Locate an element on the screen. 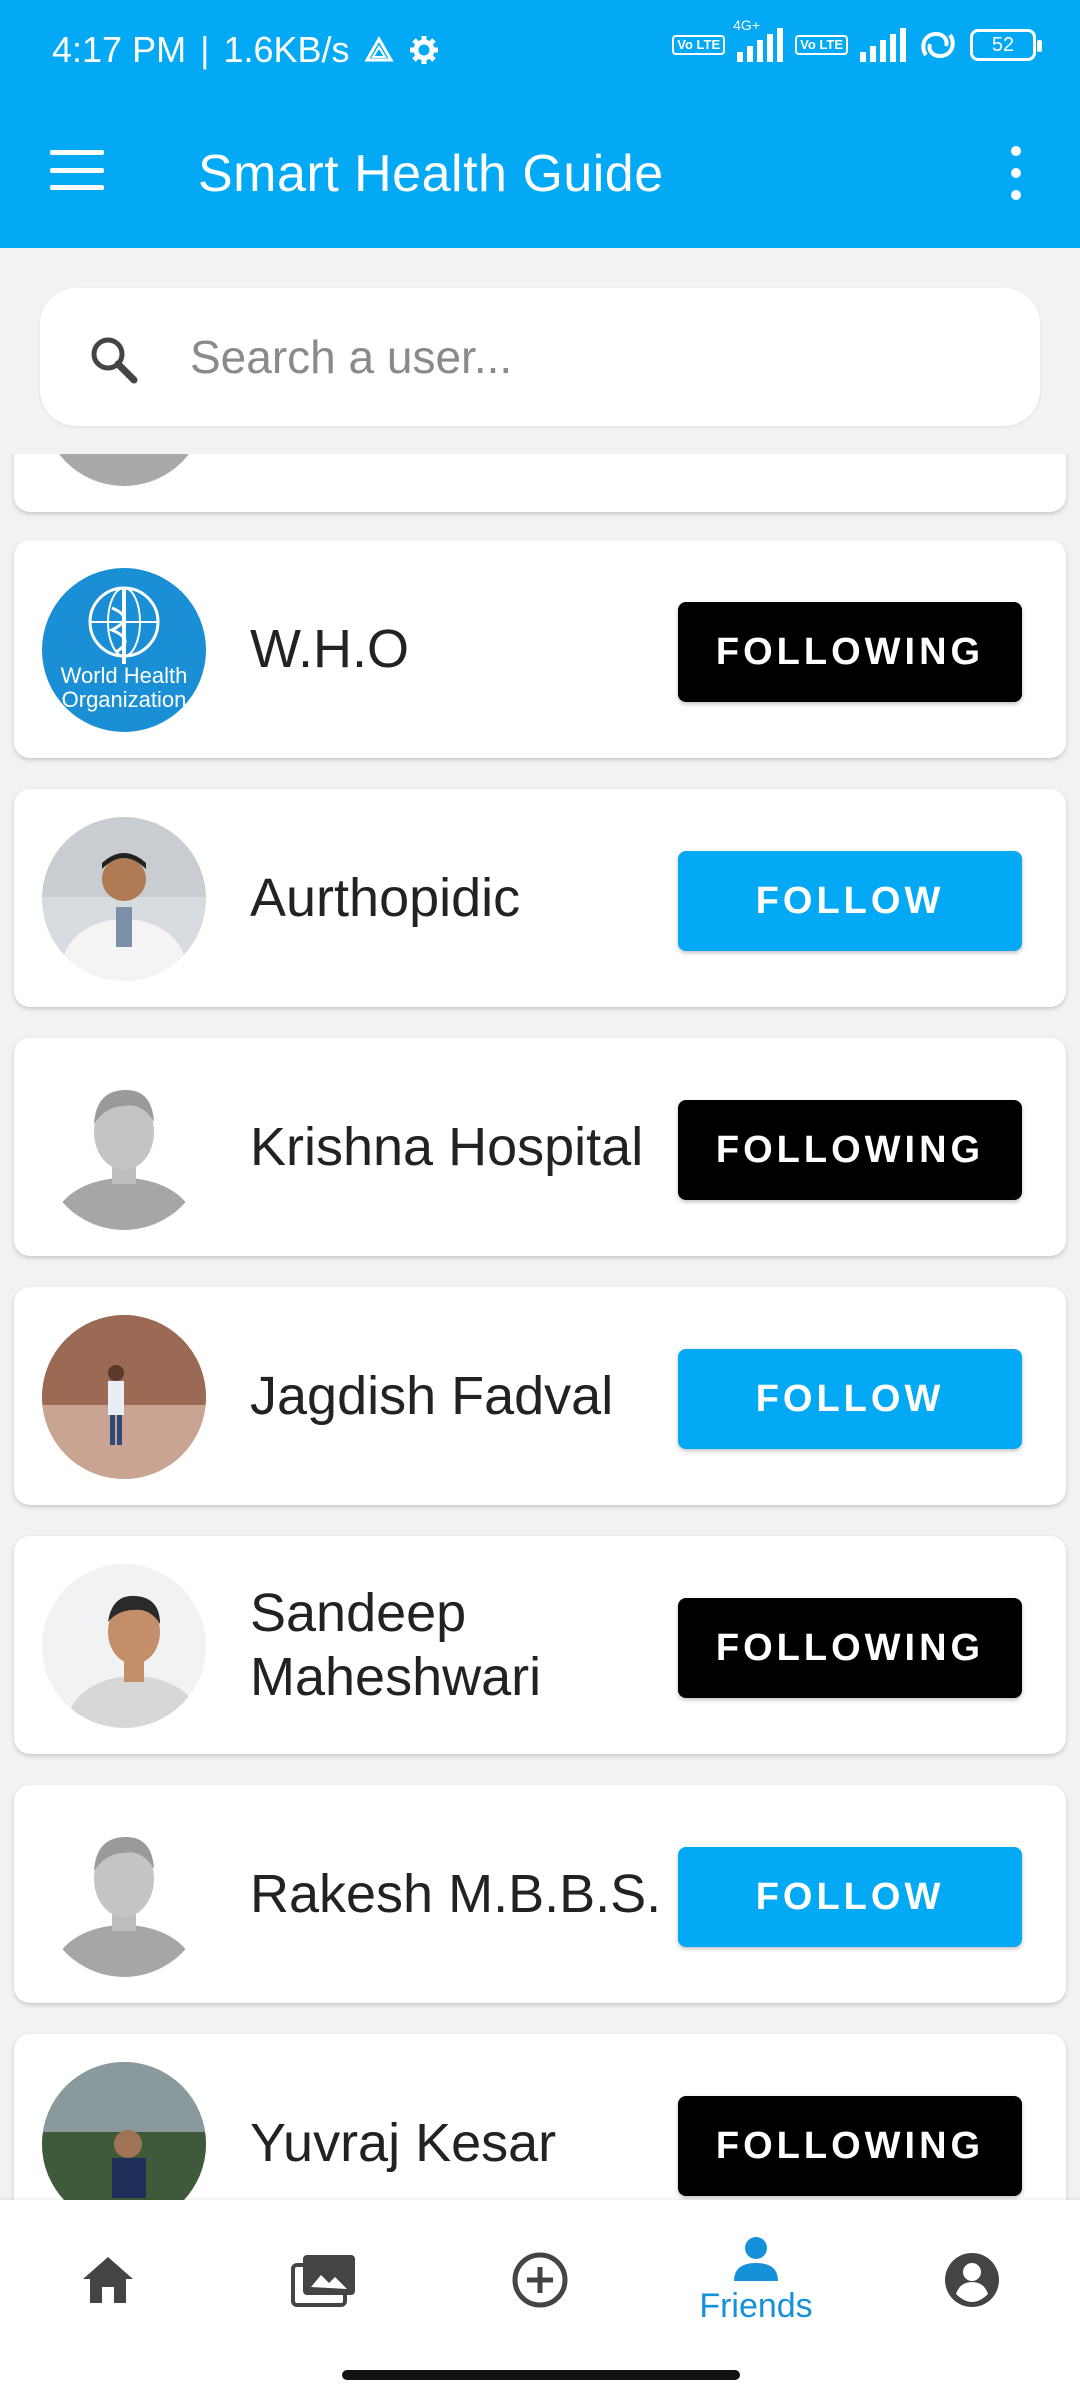 The width and height of the screenshot is (1080, 2400). user-card: Yuvraj Kesar FOLLOWING is located at coordinates (540, 2117).